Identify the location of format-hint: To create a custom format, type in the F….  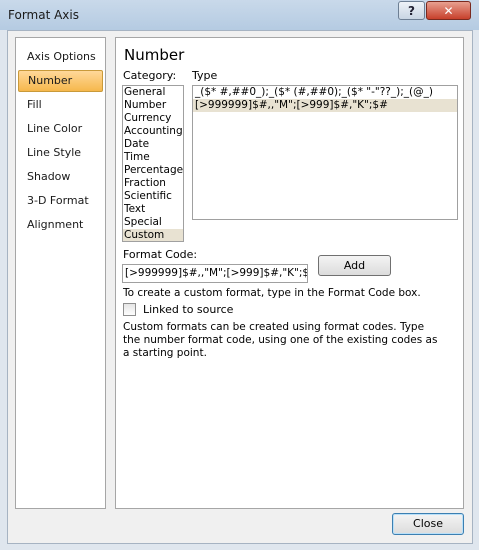
(272, 293).